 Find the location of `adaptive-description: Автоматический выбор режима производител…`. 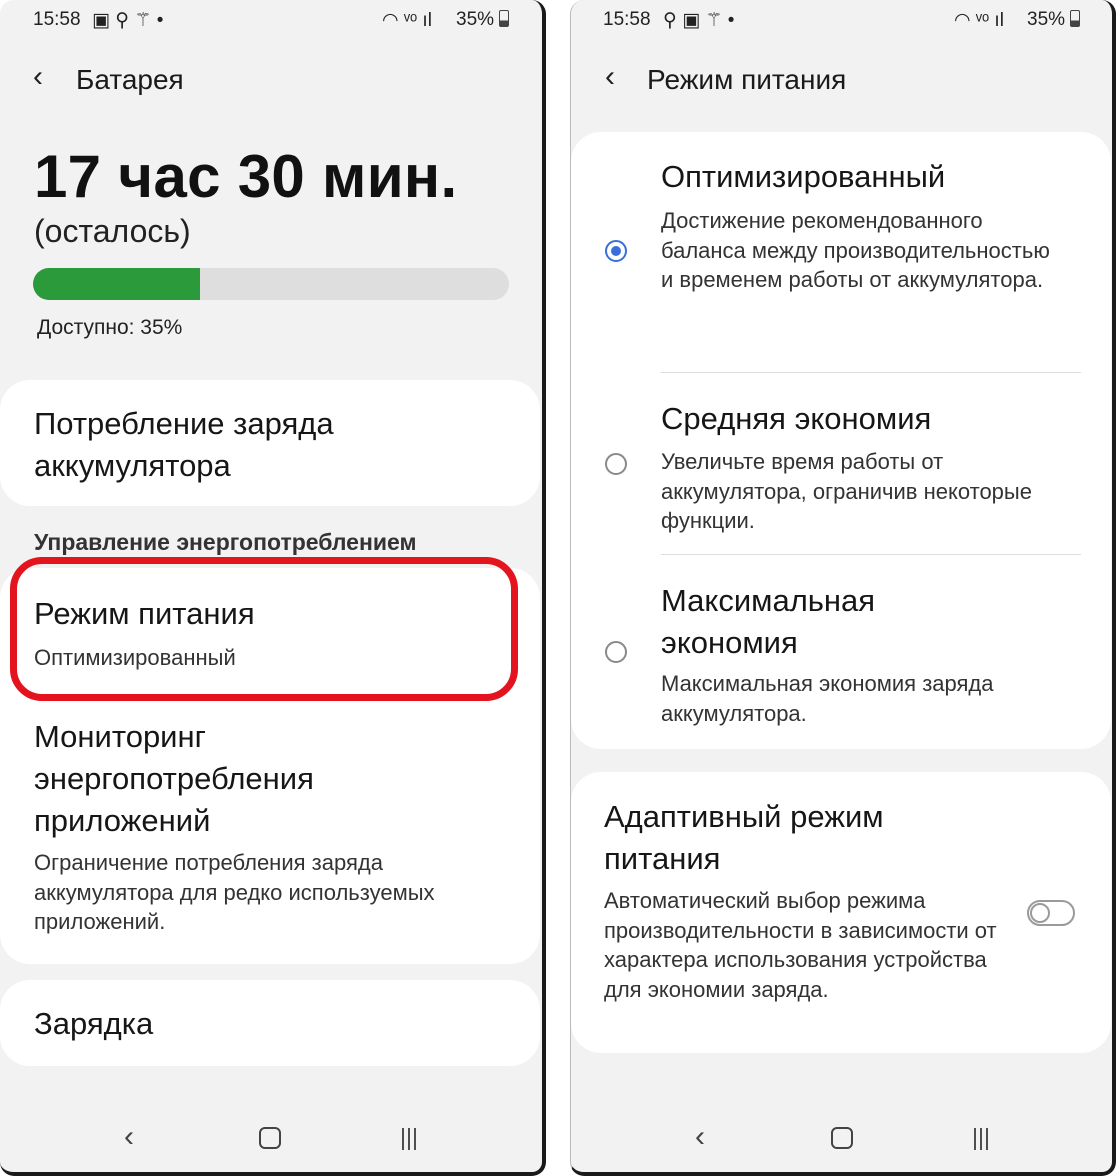

adaptive-description: Автоматический выбор режима производител… is located at coordinates (800, 945).